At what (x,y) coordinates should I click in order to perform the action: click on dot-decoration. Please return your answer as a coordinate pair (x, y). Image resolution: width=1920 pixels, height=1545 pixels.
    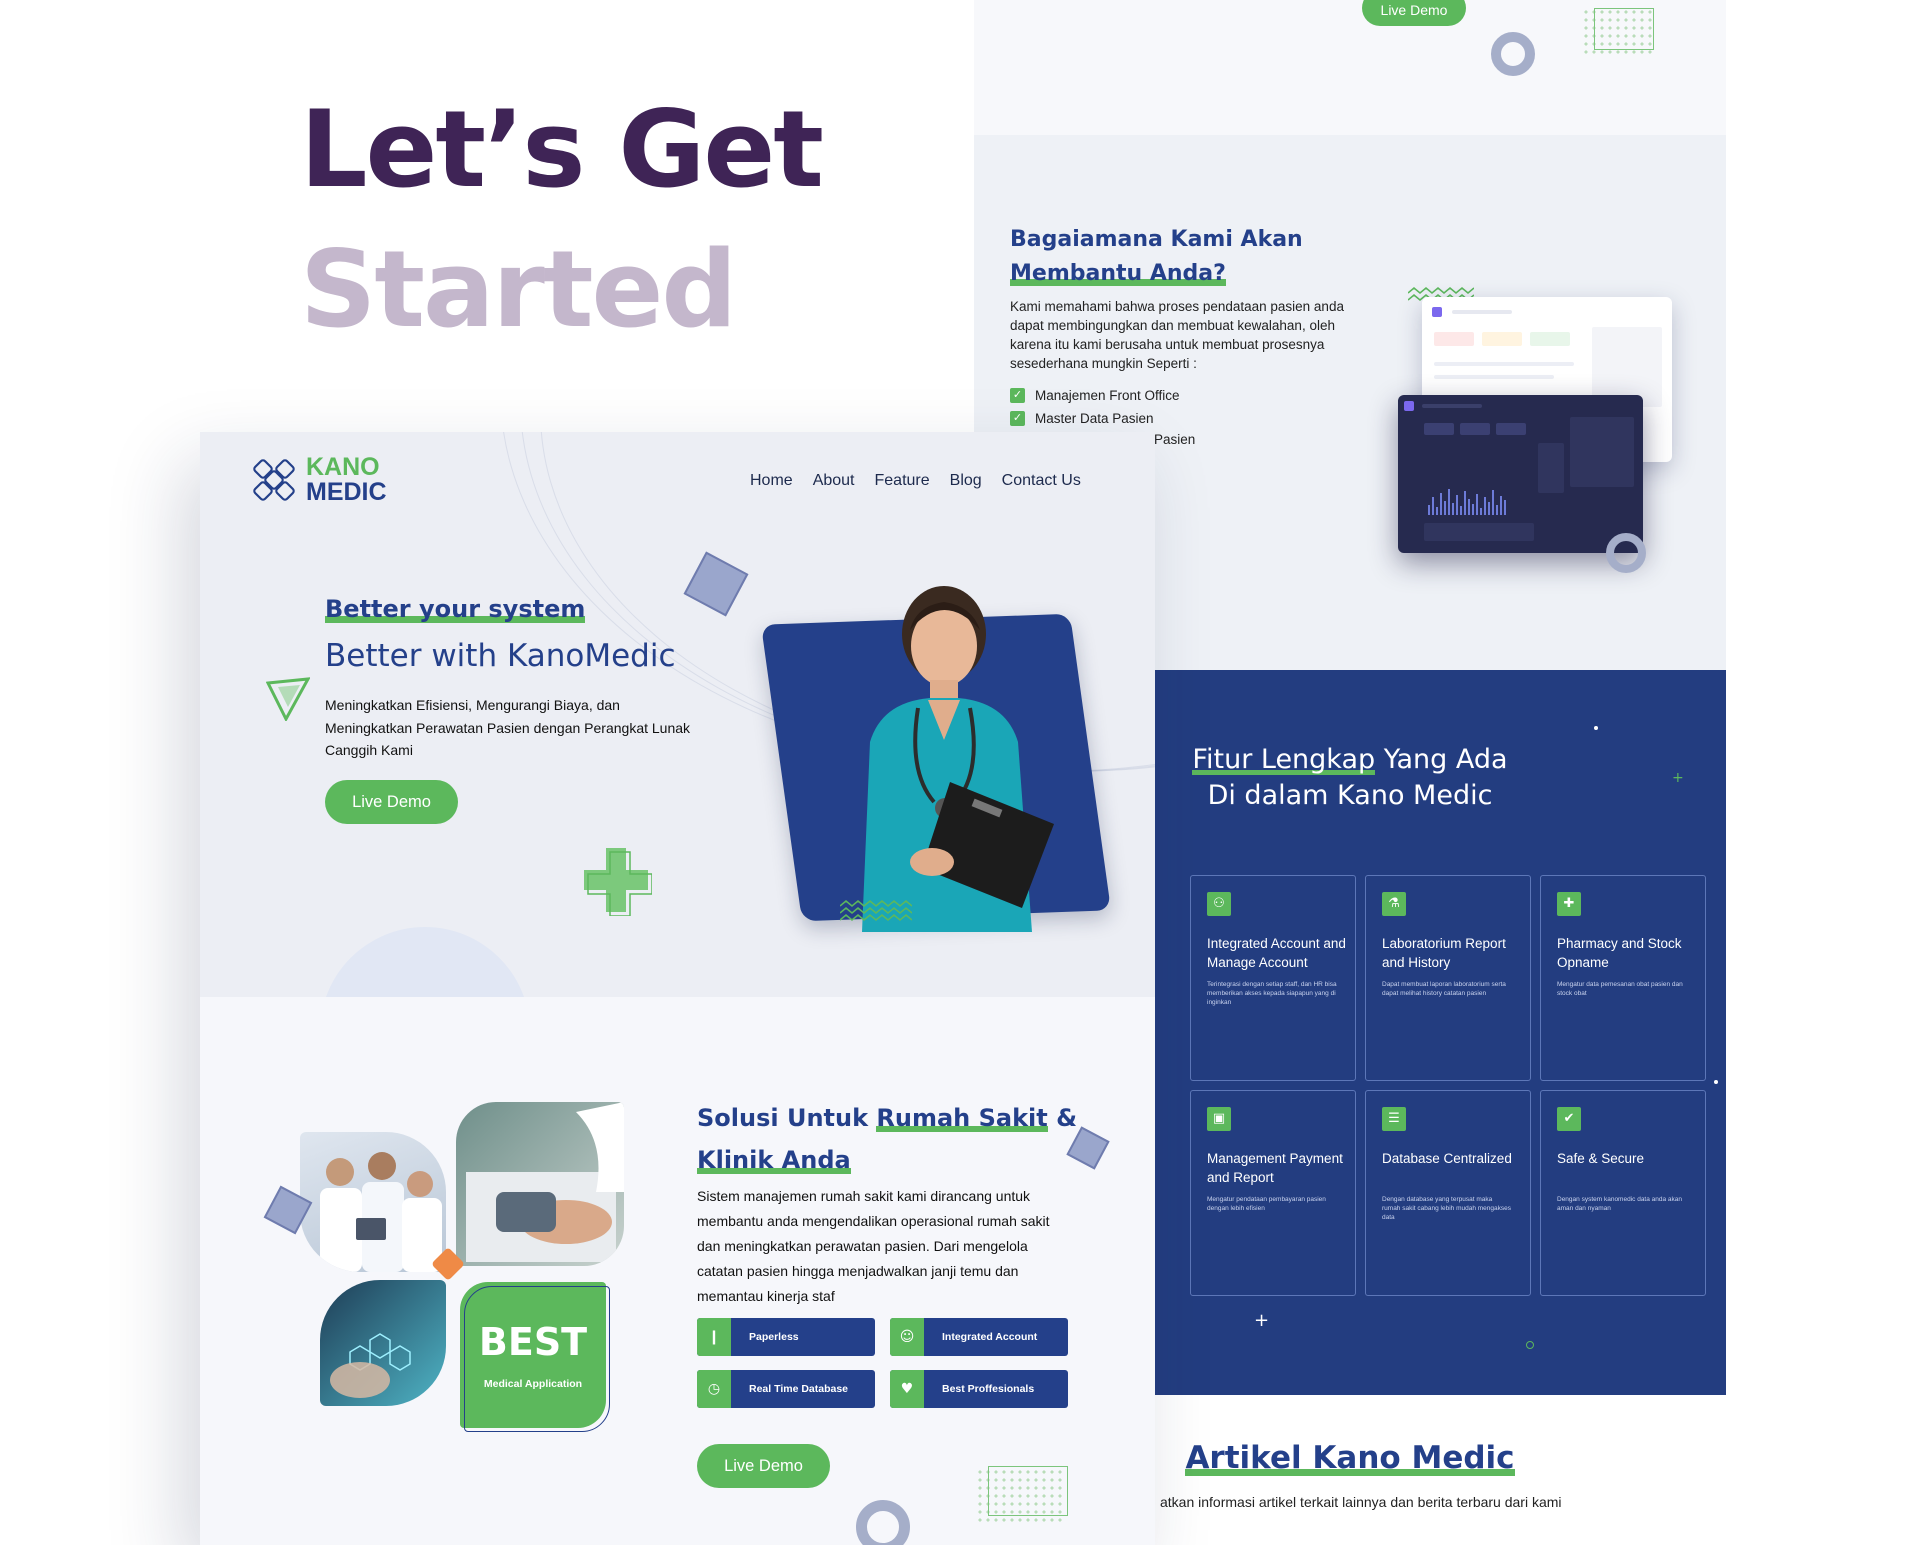
    Looking at the image, I should click on (1716, 1082).